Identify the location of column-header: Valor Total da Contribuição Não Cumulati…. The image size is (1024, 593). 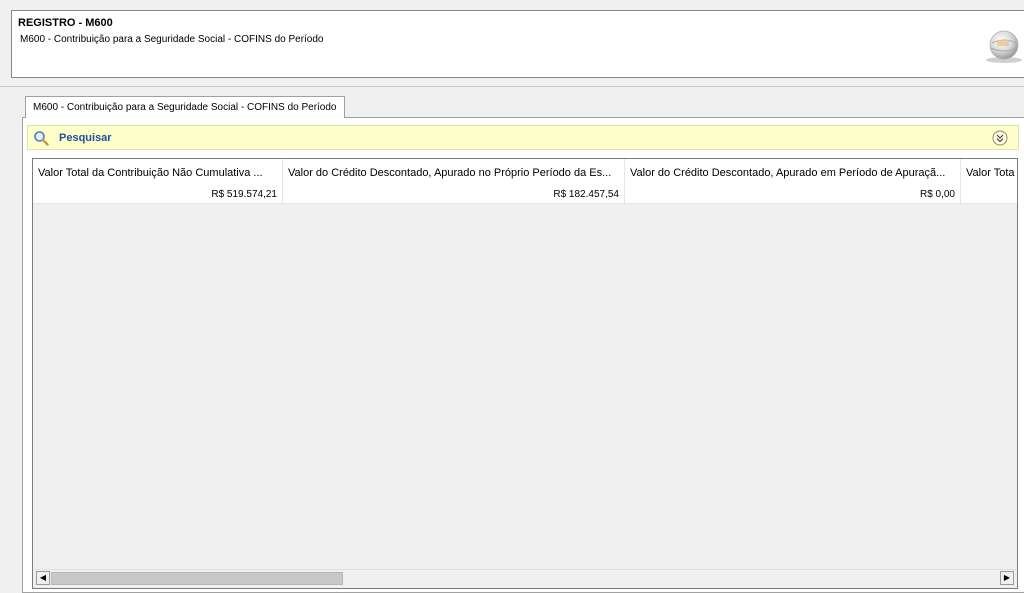
(158, 173).